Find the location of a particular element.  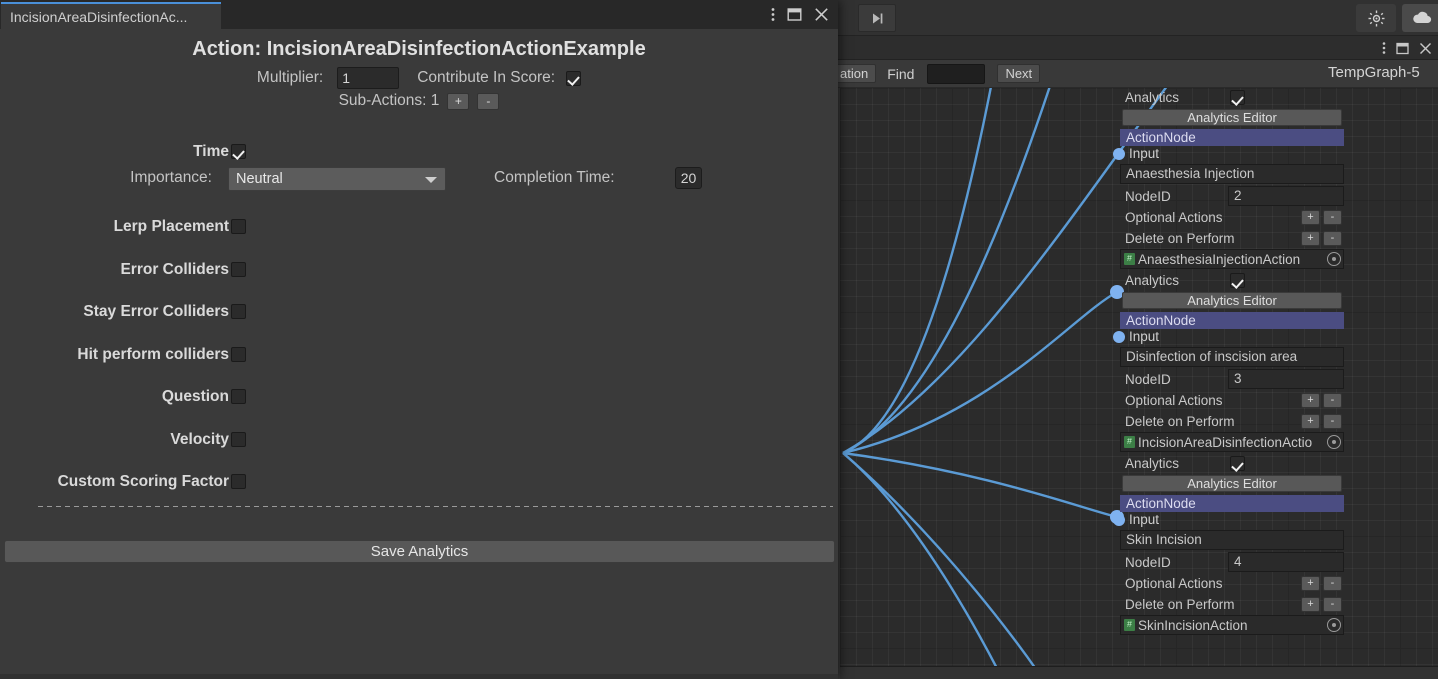

property-label: Lerp Placement is located at coordinates (171, 226).